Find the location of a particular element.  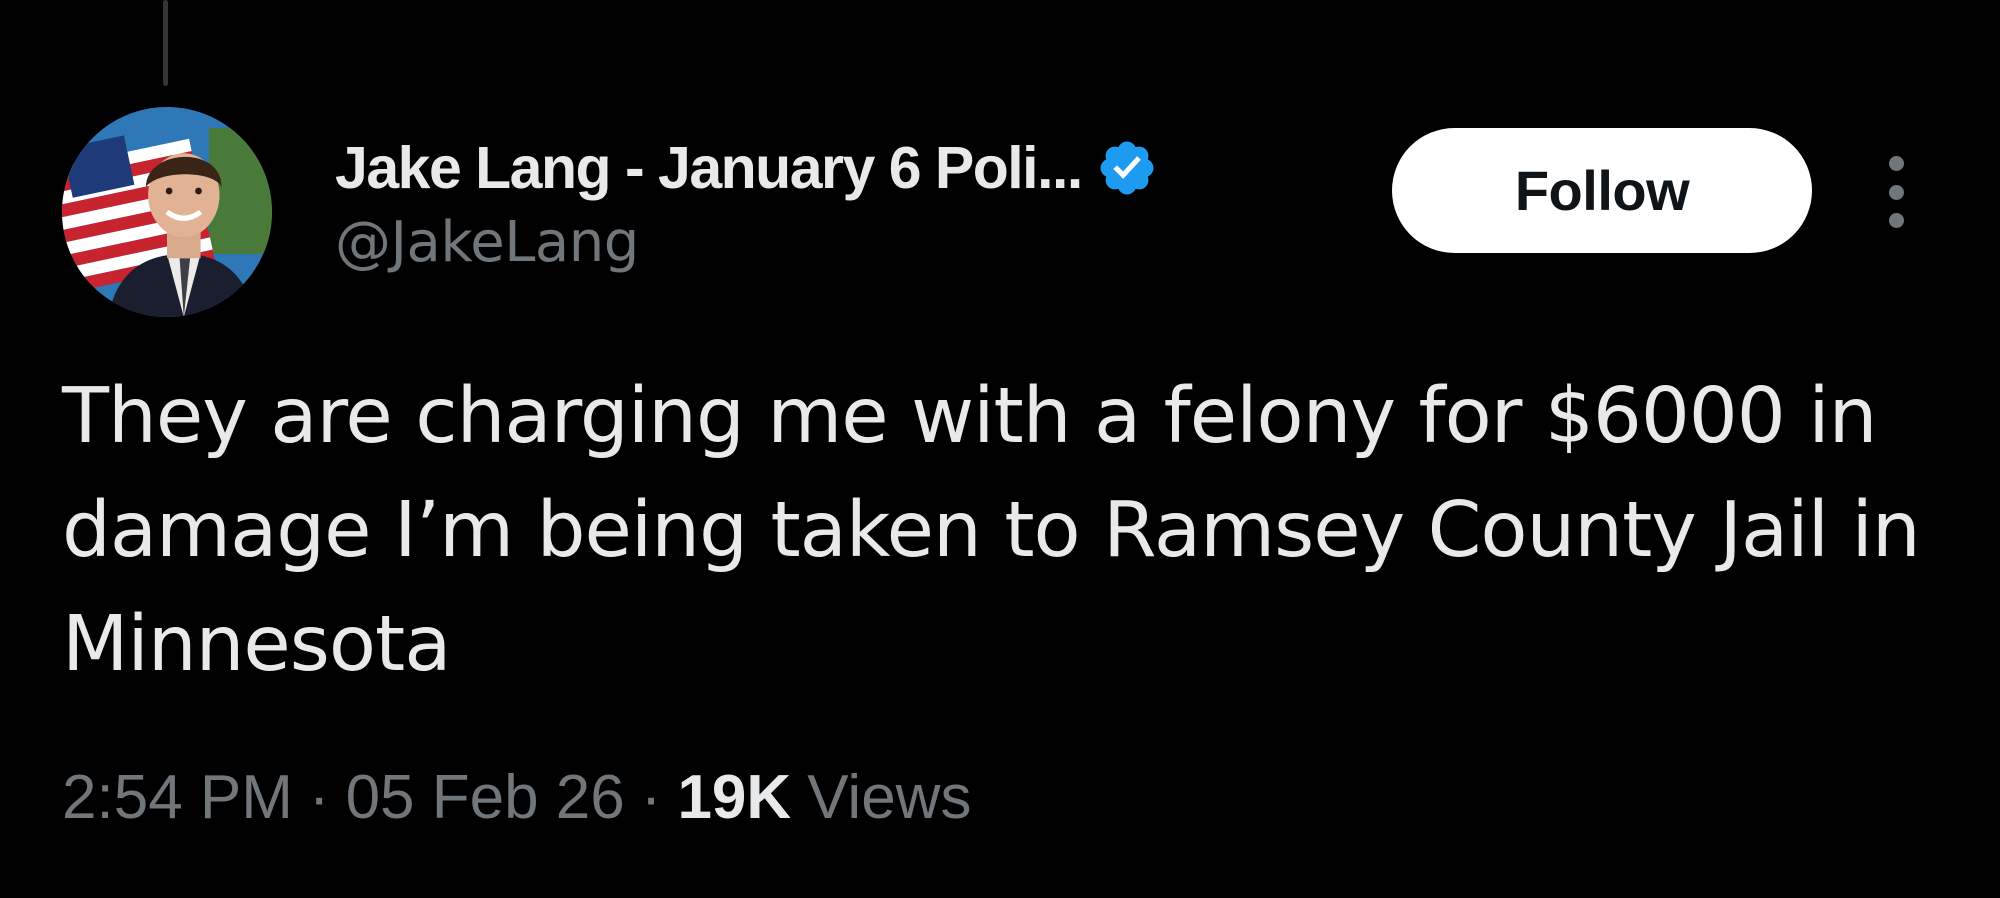

views-label: Views is located at coordinates (889, 797).